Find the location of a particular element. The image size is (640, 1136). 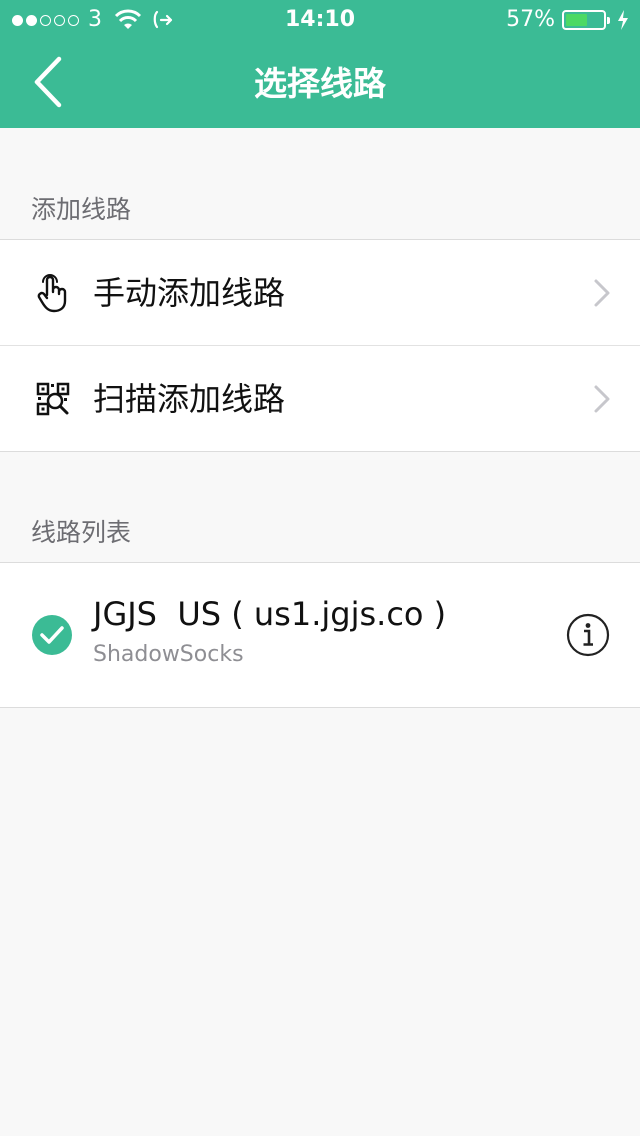

manual-add-route-label: 手动添加线路 is located at coordinates (189, 292).